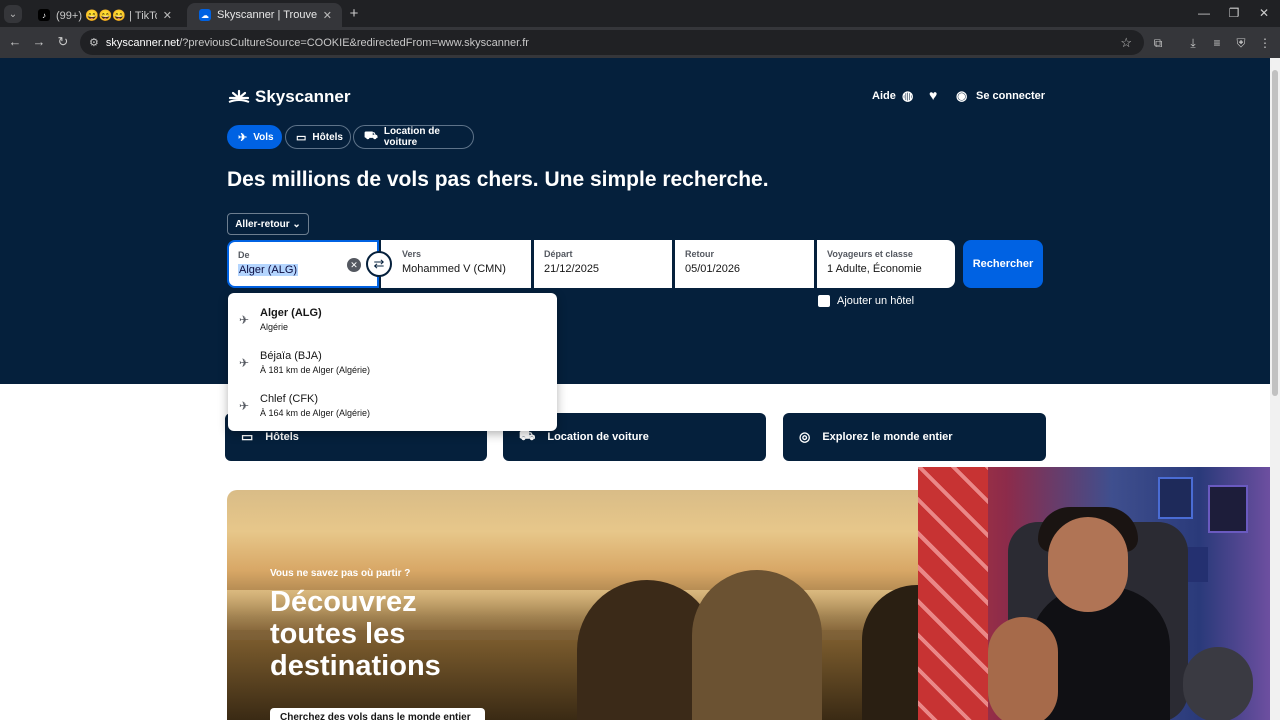  Describe the element at coordinates (274, 327) in the screenshot. I see `suggestion-subtitle: Algérie` at that location.